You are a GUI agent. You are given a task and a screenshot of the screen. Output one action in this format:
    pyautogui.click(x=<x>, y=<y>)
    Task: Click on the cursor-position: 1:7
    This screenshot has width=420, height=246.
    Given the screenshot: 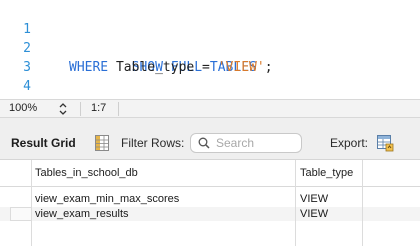 What is the action you would take?
    pyautogui.click(x=99, y=108)
    